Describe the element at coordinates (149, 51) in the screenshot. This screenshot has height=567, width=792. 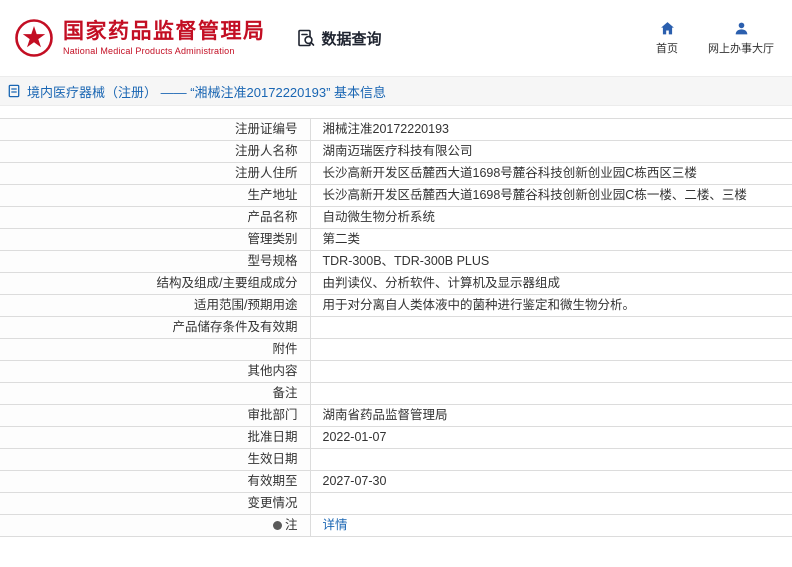
I see `org-name-en: National Medical Products Administration` at that location.